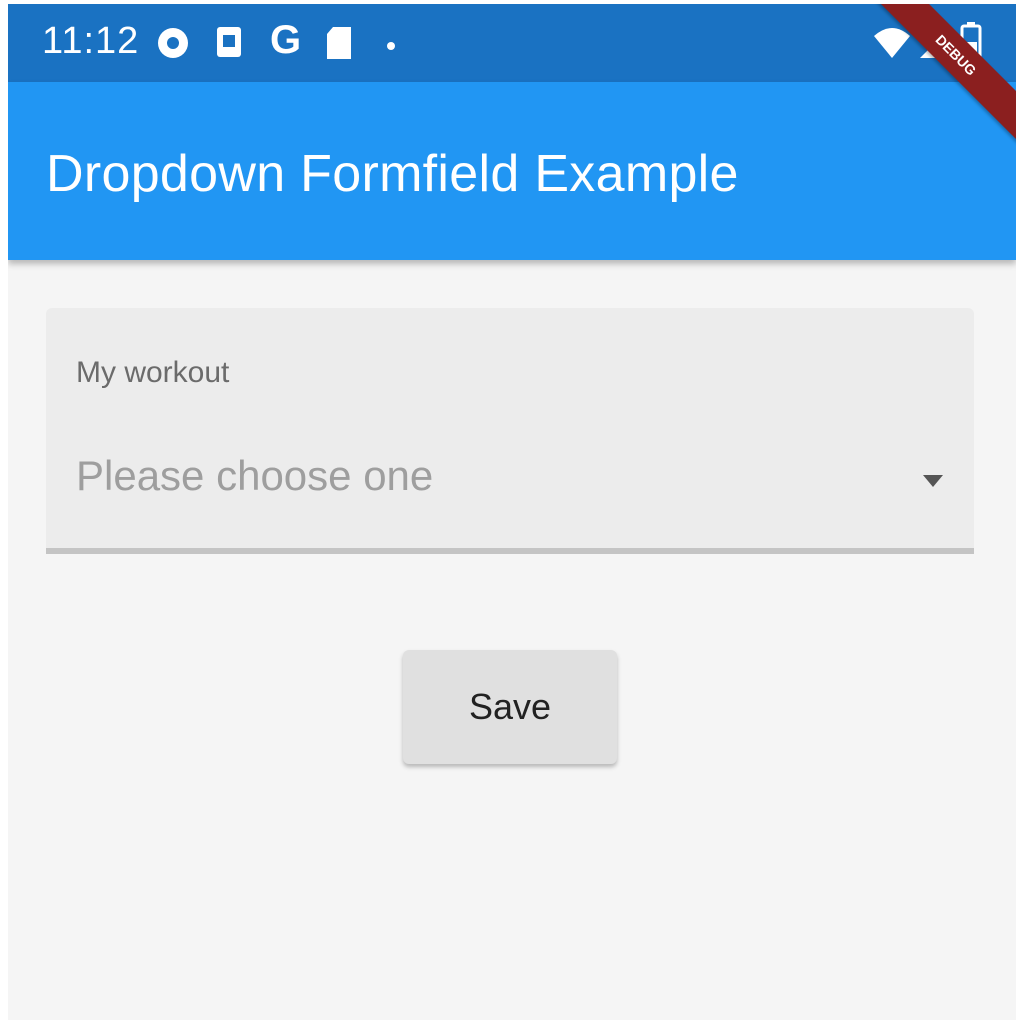 This screenshot has height=1024, width=1024. What do you see at coordinates (339, 45) in the screenshot?
I see `sd-card-icon` at bounding box center [339, 45].